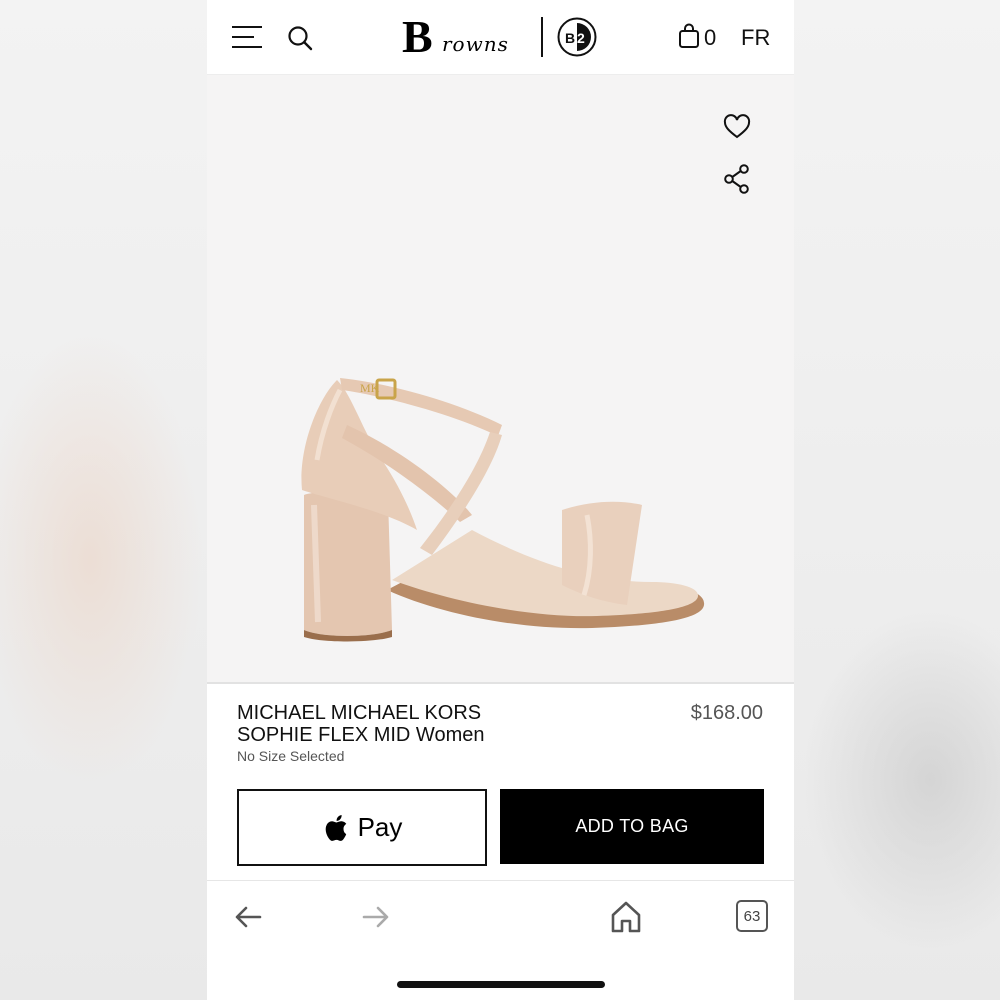  I want to click on home-indicator, so click(501, 984).